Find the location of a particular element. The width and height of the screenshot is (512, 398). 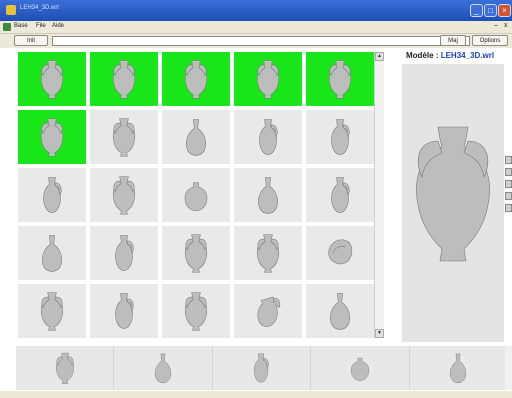

model-preview is located at coordinates (453, 203).